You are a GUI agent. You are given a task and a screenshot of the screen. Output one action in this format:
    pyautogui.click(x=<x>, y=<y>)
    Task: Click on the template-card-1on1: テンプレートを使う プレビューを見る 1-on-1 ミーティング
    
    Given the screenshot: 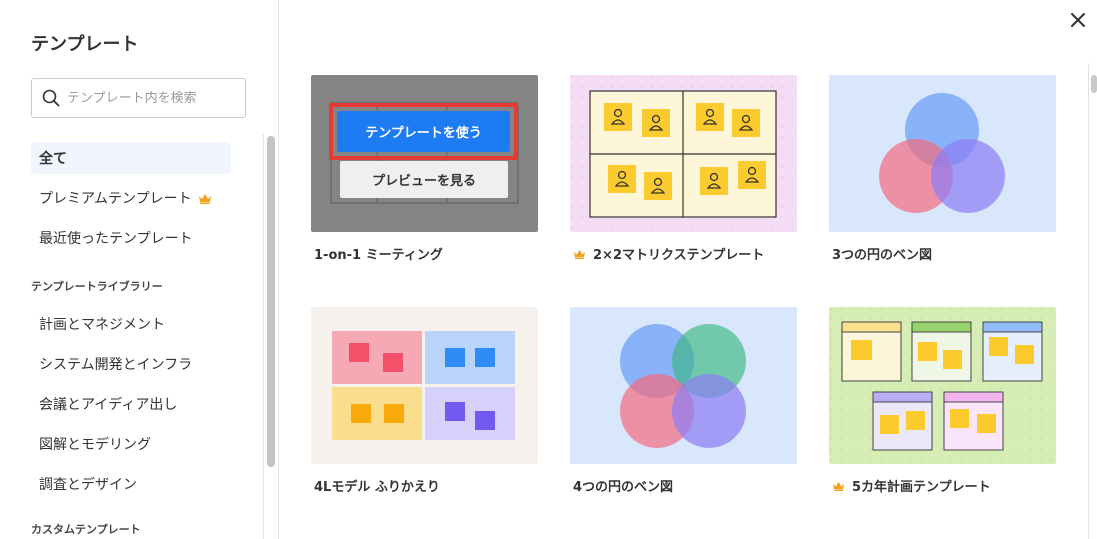 What is the action you would take?
    pyautogui.click(x=424, y=169)
    